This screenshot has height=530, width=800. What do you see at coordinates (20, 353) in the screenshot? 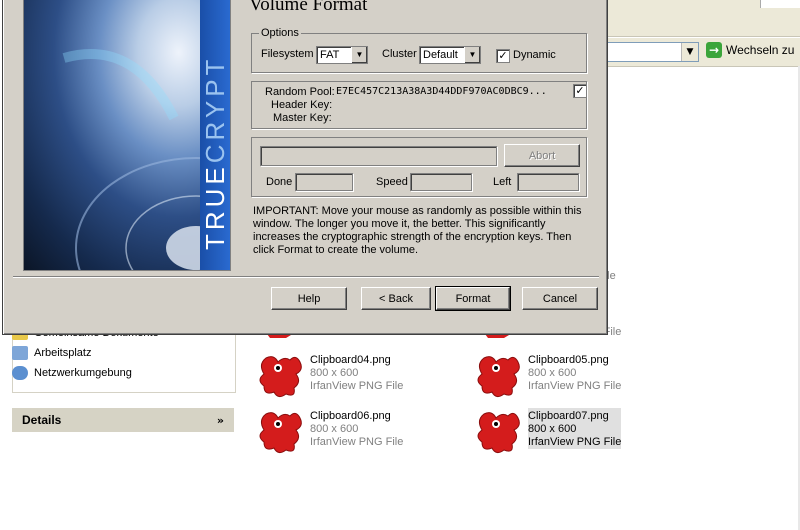
I see `computer-icon` at bounding box center [20, 353].